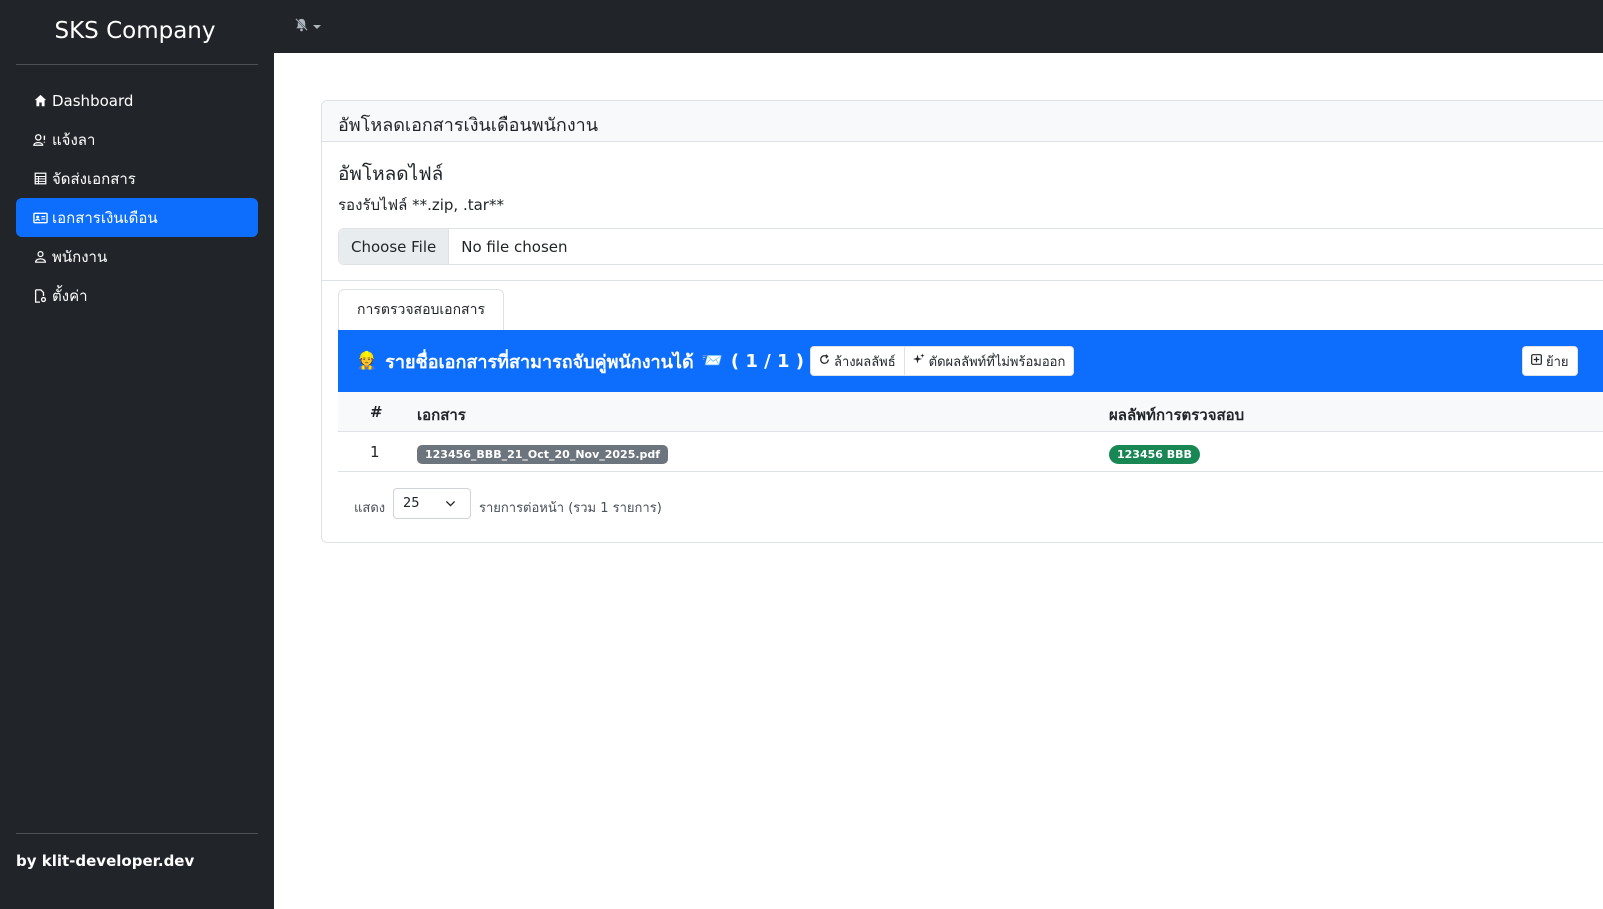 The width and height of the screenshot is (1603, 909). What do you see at coordinates (74, 139) in the screenshot?
I see `sidebar-item-label: แจ้งลา` at bounding box center [74, 139].